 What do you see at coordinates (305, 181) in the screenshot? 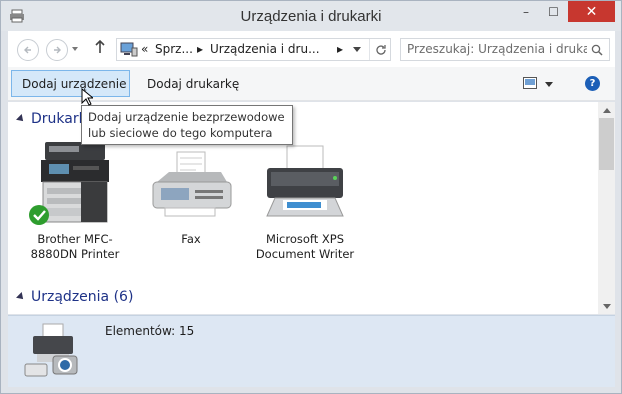
I see `xps-printer-icon` at bounding box center [305, 181].